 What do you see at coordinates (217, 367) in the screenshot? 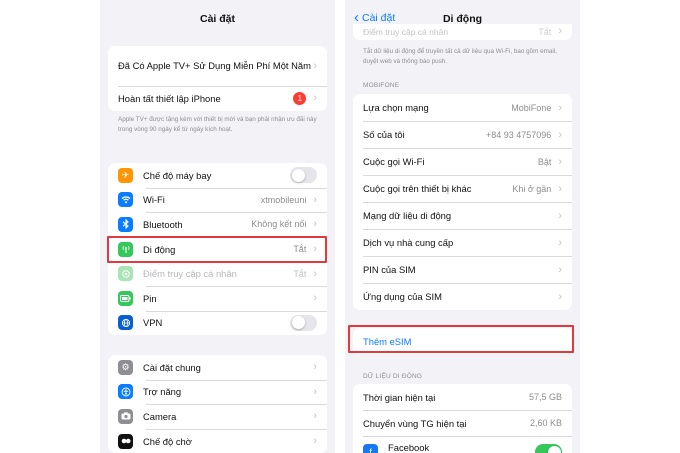
I see `row-general: ⚙ Cài đặt chung ›` at bounding box center [217, 367].